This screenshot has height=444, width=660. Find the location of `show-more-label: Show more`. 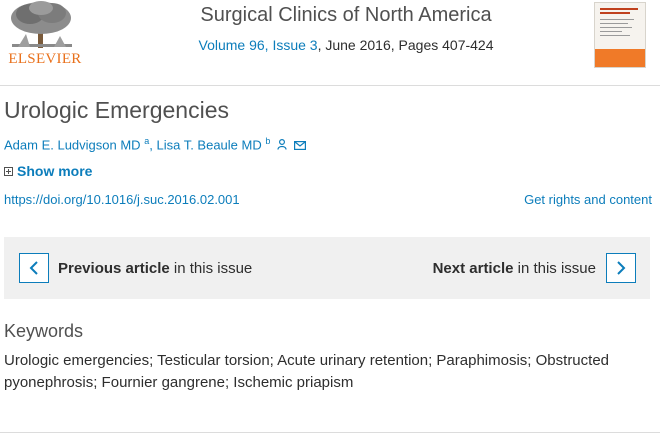

show-more-label: Show more is located at coordinates (55, 171).